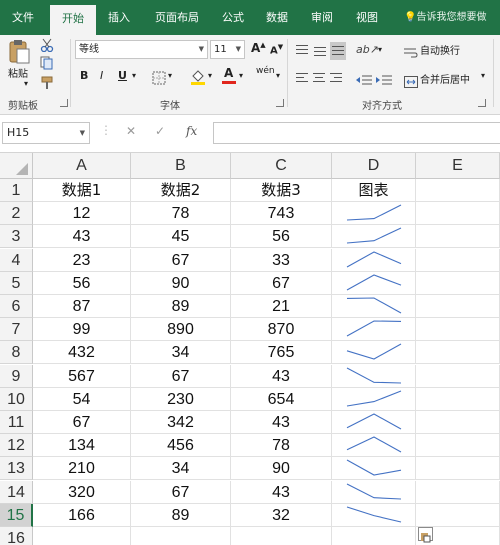 This screenshot has height=545, width=500. Describe the element at coordinates (281, 399) in the screenshot. I see `cell-c10: 654` at that location.